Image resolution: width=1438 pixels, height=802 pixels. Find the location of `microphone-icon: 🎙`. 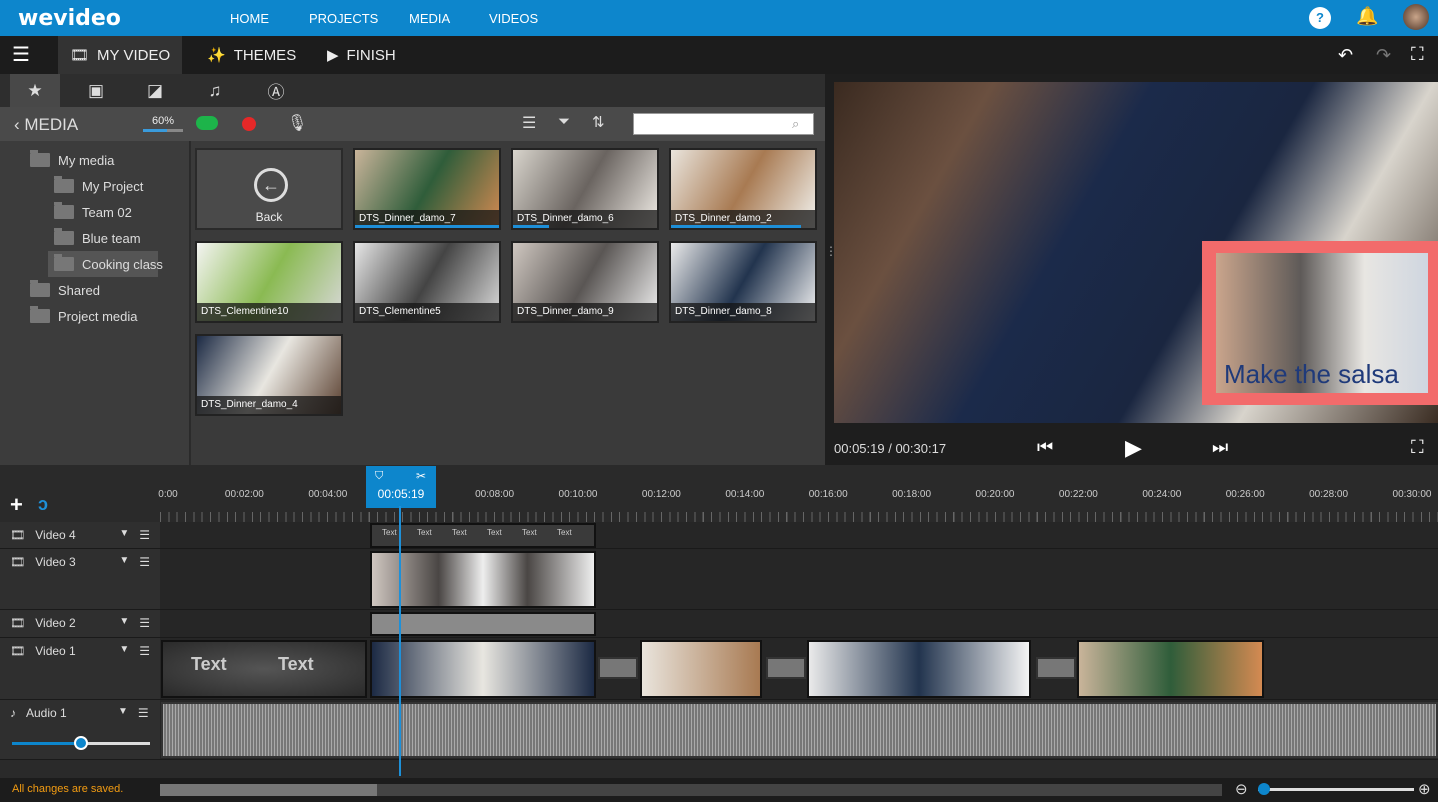

microphone-icon: 🎙 is located at coordinates (297, 123).